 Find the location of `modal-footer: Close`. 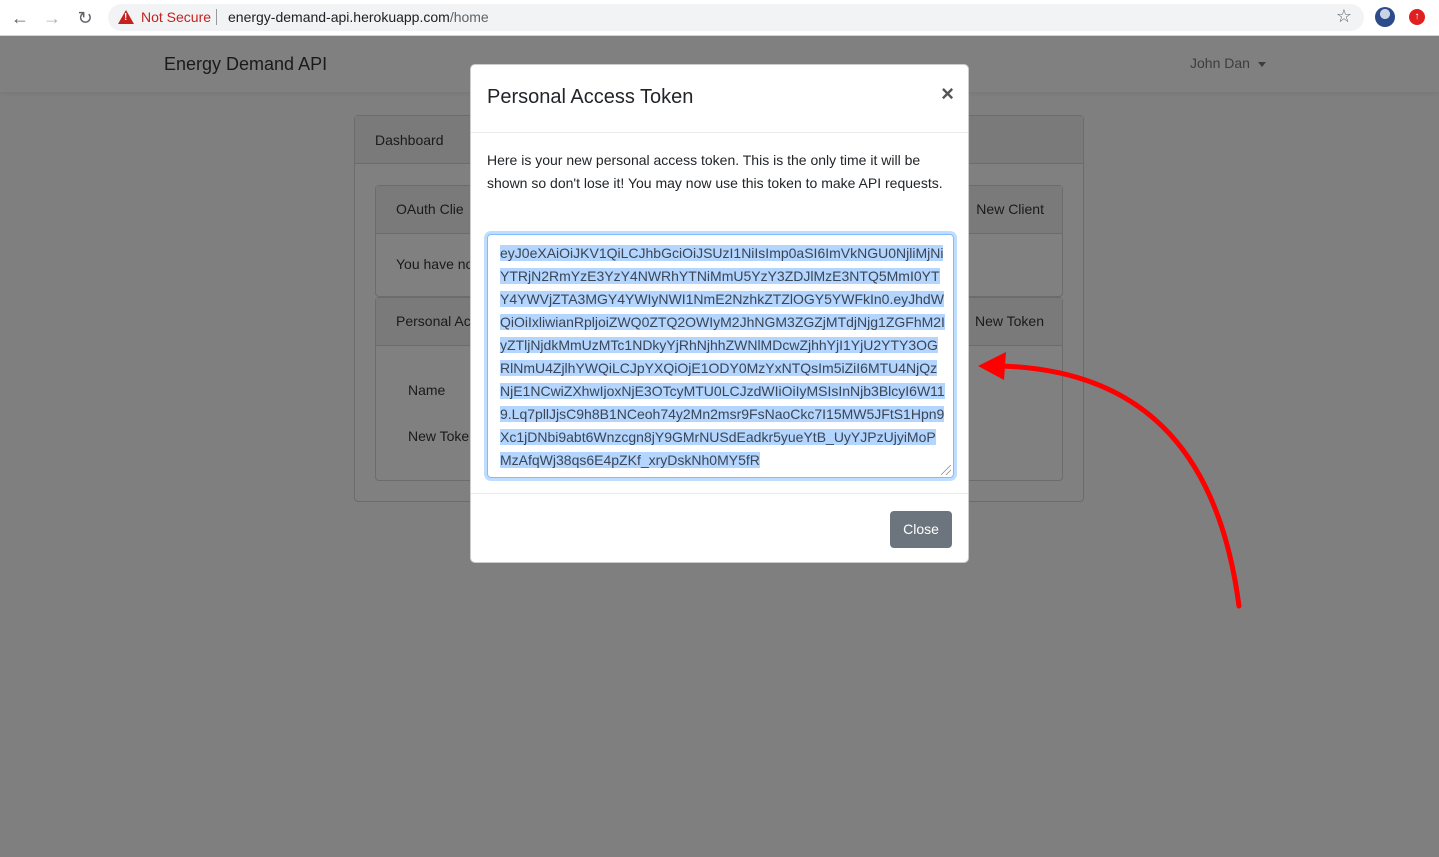

modal-footer: Close is located at coordinates (719, 528).